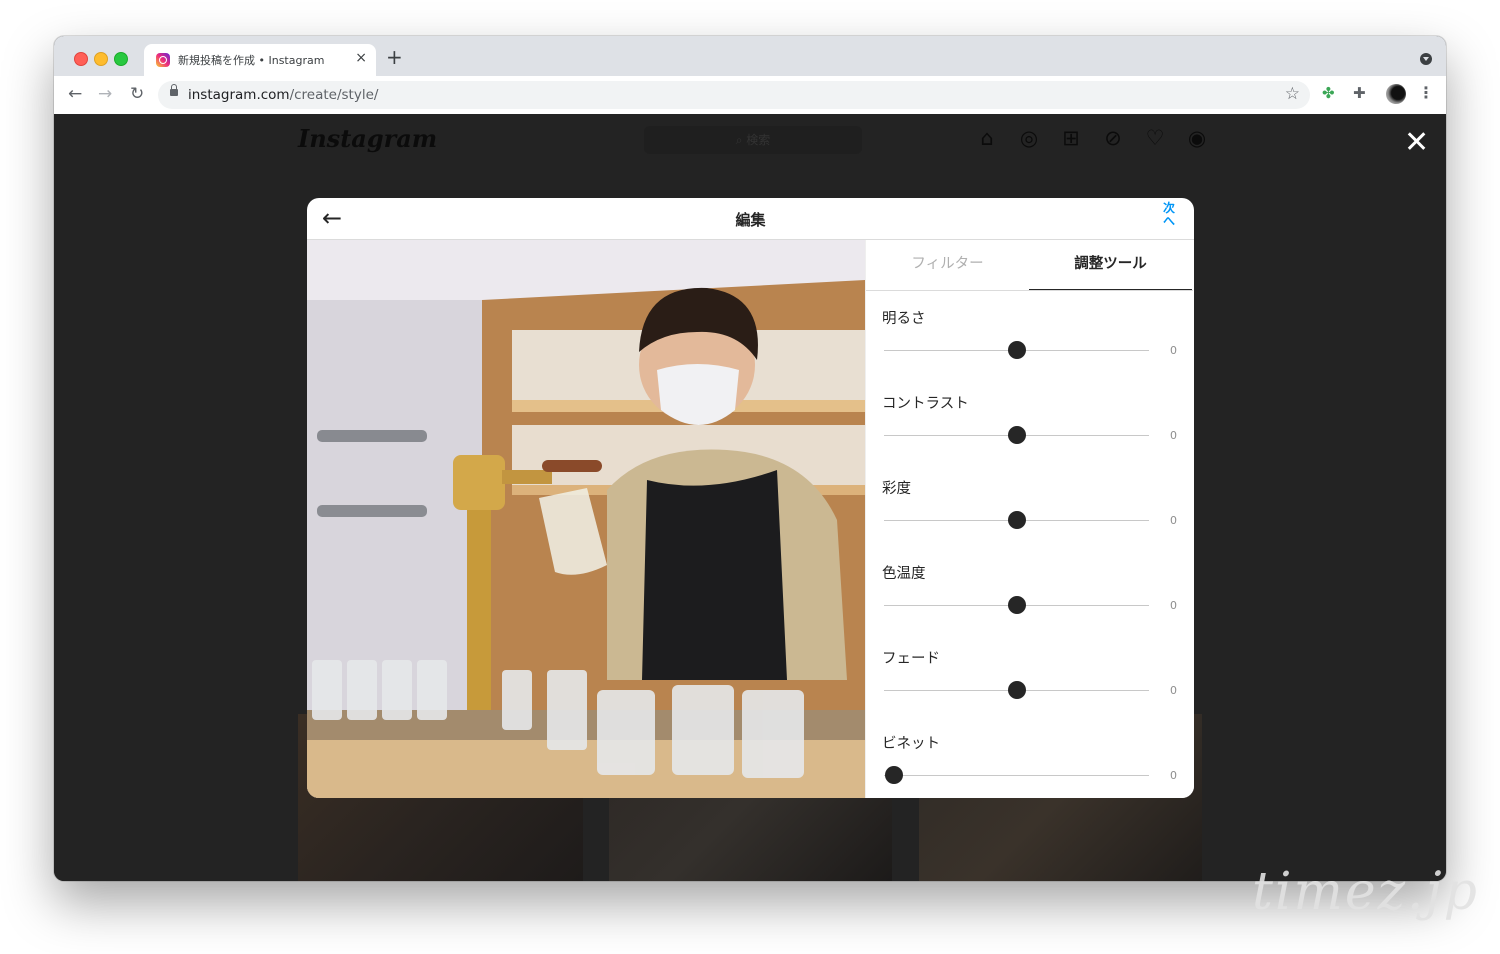 This screenshot has height=954, width=1500. I want to click on close-window-button, so click(81, 59).